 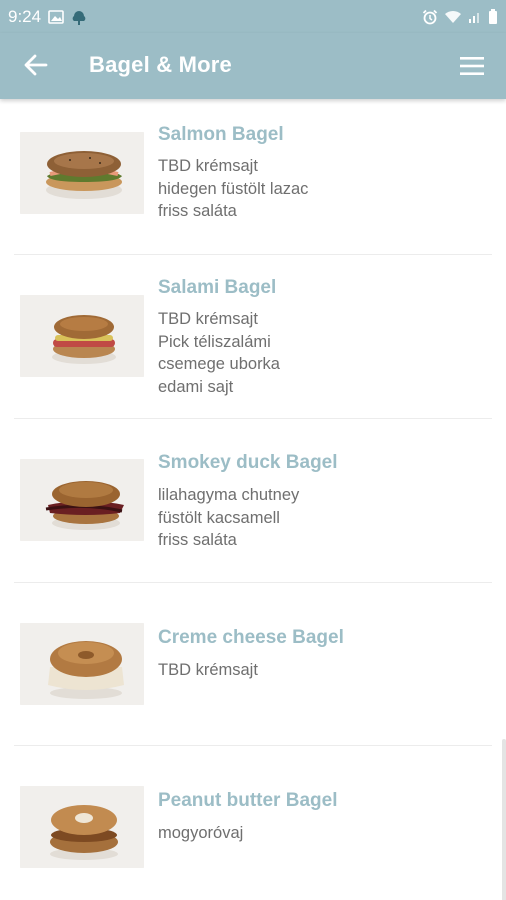 I want to click on ingredient: lilahagyma chutney, so click(x=229, y=495).